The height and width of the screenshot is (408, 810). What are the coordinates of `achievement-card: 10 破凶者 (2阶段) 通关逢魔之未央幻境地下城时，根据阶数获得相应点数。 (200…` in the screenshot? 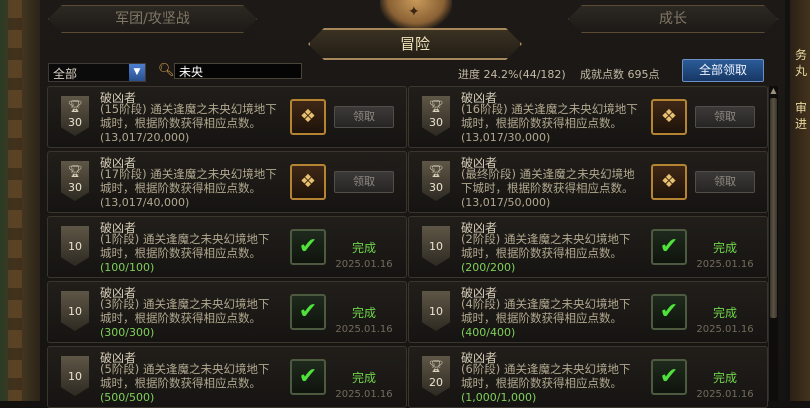 It's located at (588, 247).